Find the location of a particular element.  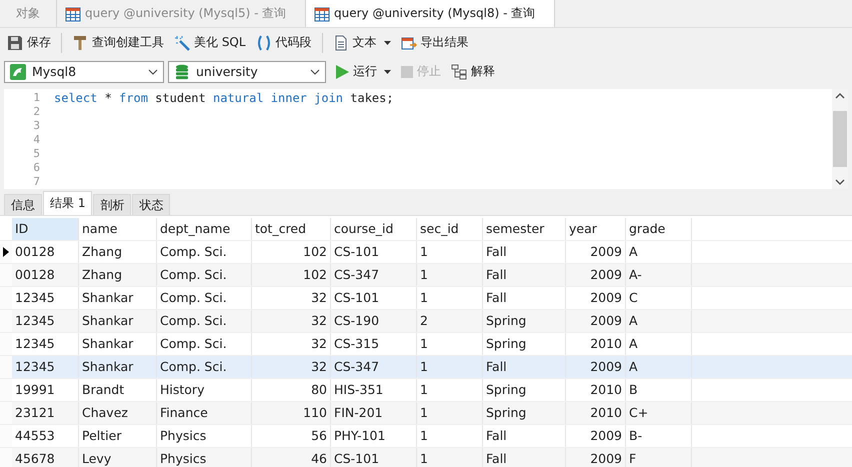

table-cell: Chavez is located at coordinates (118, 413).